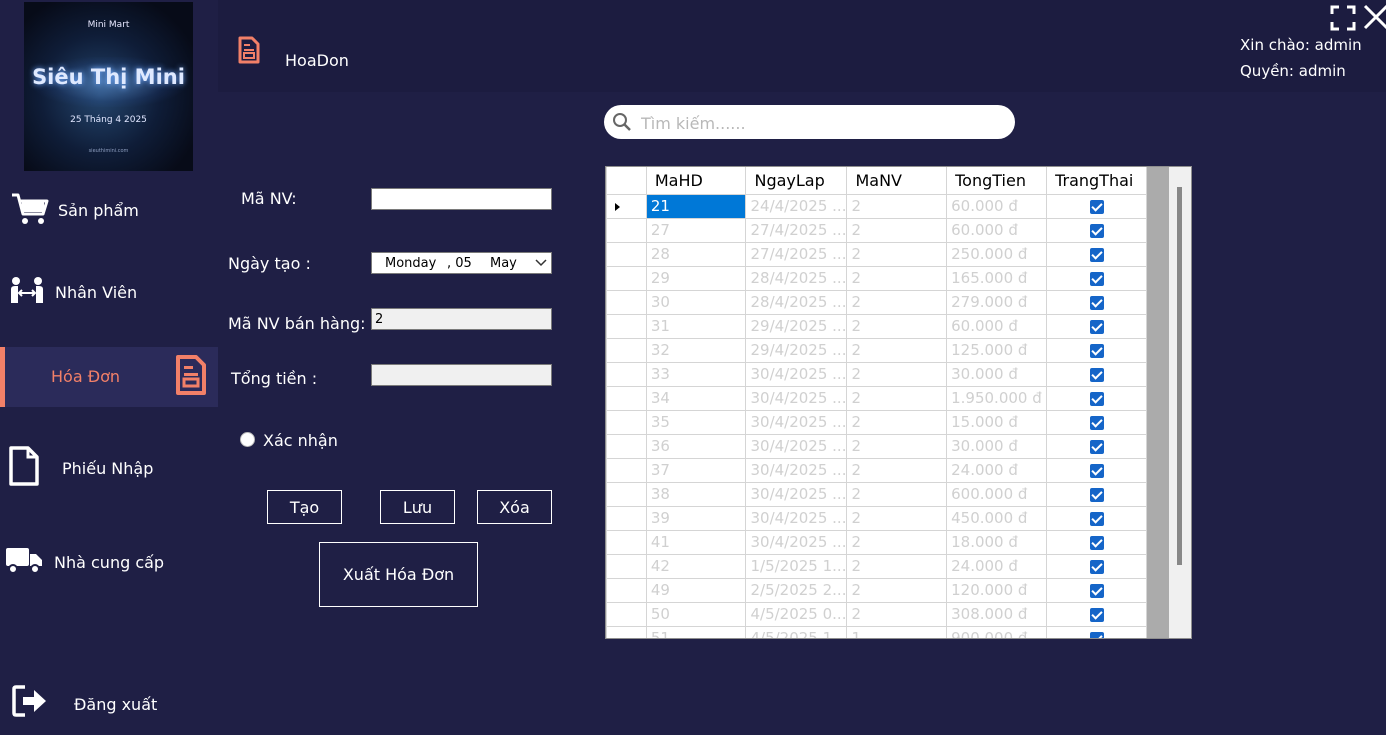 This screenshot has height=735, width=1386. I want to click on scrollbar-thumb, so click(1179, 376).